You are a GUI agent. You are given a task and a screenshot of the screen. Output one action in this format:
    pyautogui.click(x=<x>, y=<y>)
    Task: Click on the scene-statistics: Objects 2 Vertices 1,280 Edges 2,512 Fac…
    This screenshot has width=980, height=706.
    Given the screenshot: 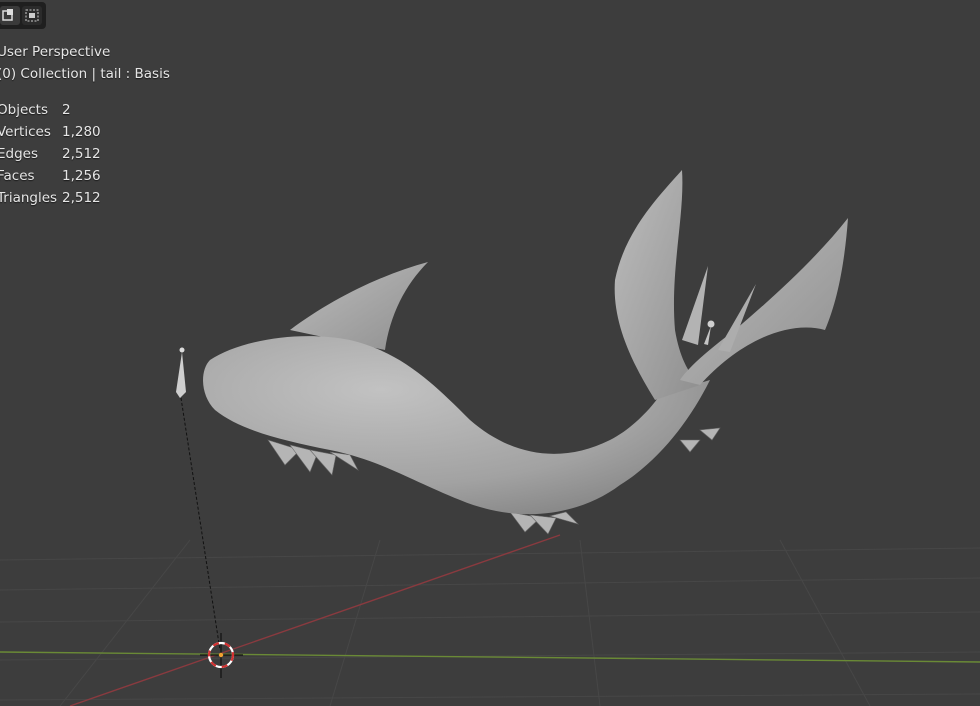 What is the action you would take?
    pyautogui.click(x=85, y=154)
    